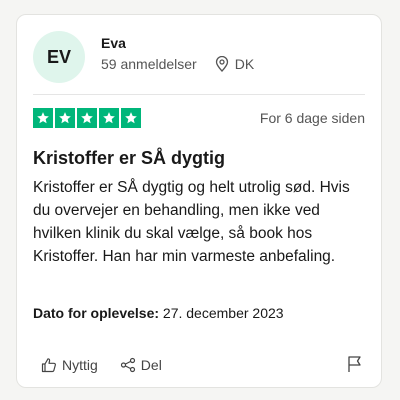  I want to click on reviewer-name: Eva, so click(113, 43).